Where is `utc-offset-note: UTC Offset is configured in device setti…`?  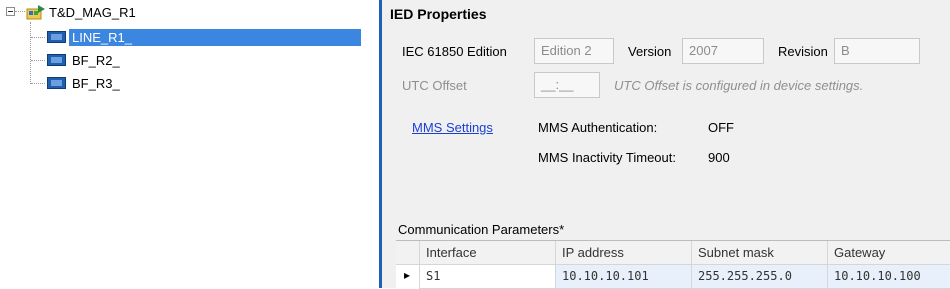 utc-offset-note: UTC Offset is configured in device setti… is located at coordinates (739, 85).